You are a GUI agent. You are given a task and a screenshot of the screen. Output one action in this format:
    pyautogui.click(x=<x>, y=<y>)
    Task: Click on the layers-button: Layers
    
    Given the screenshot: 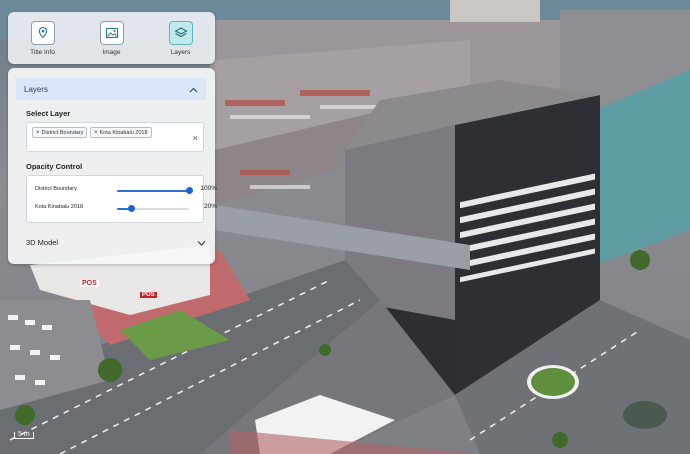 What is the action you would take?
    pyautogui.click(x=180, y=38)
    